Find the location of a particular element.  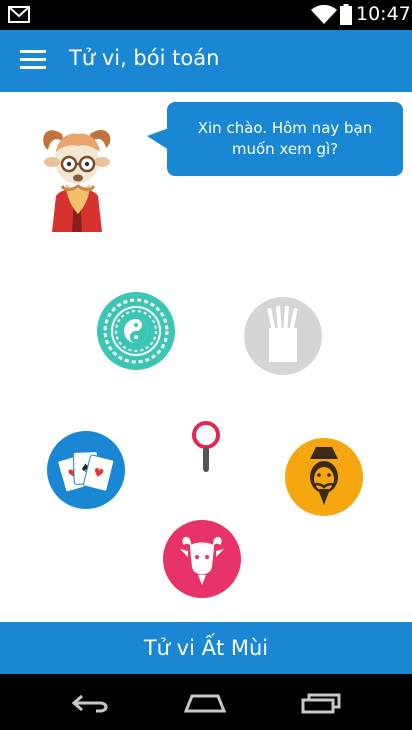

home-icon is located at coordinates (205, 703).